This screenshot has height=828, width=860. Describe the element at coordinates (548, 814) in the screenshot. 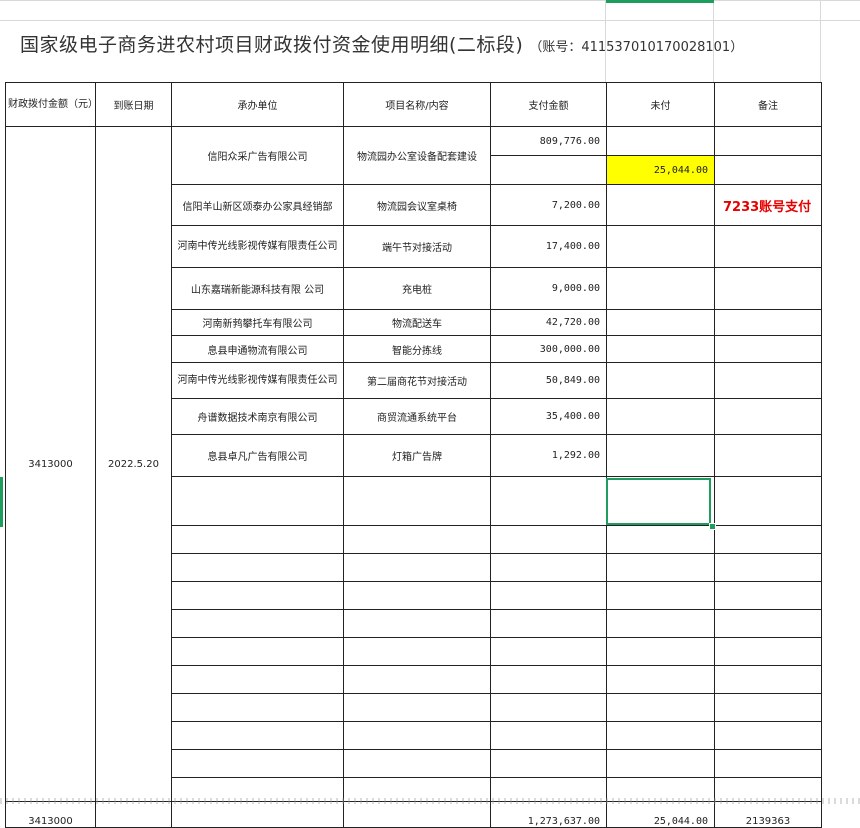

I see `total-paid-cell: 1,273,637.00` at that location.